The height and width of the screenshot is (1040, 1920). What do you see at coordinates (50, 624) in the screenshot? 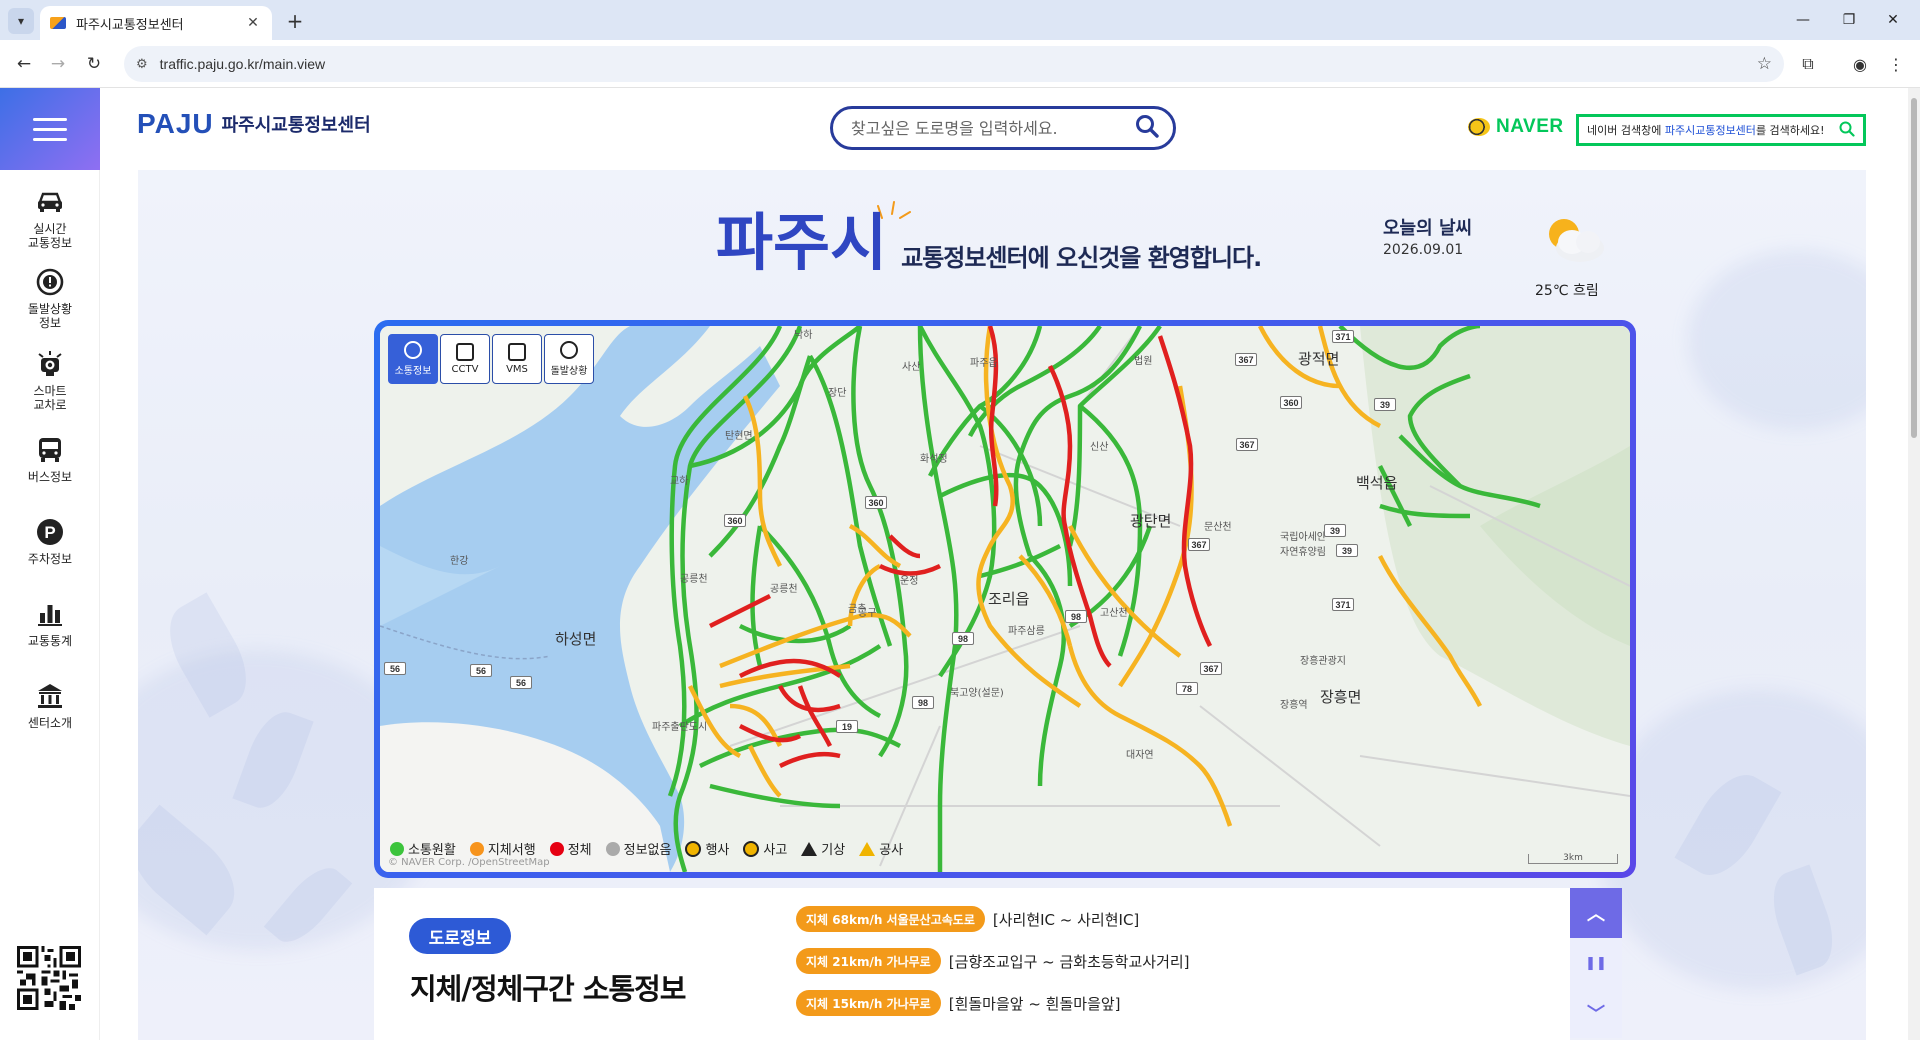
I see `sidebar-item-statistics: 교통통계` at bounding box center [50, 624].